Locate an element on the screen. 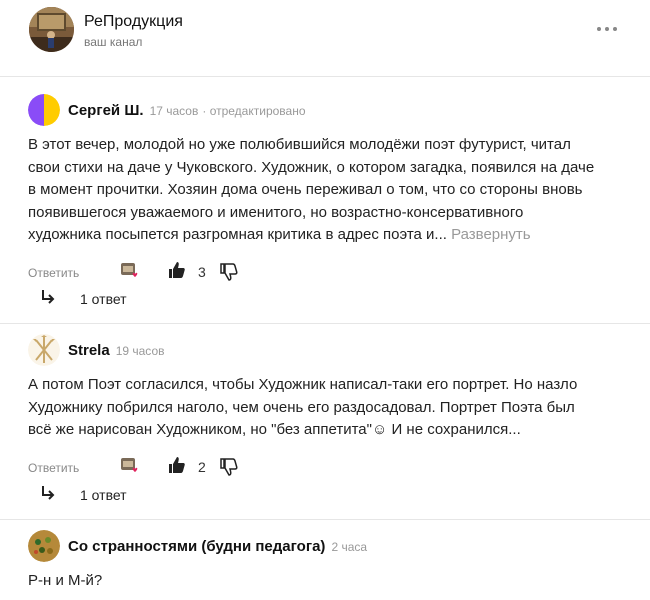 Image resolution: width=650 pixels, height=600 pixels. author-name: Сергей Ш. is located at coordinates (106, 110).